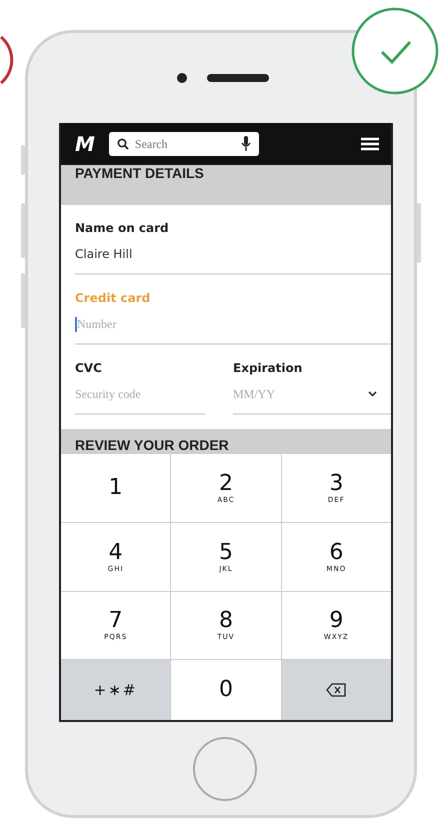  I want to click on speaker-icon, so click(238, 78).